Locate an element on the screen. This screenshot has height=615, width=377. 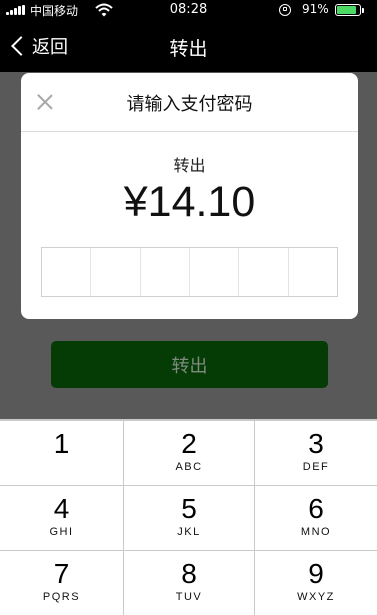
key-number: 5 is located at coordinates (189, 508).